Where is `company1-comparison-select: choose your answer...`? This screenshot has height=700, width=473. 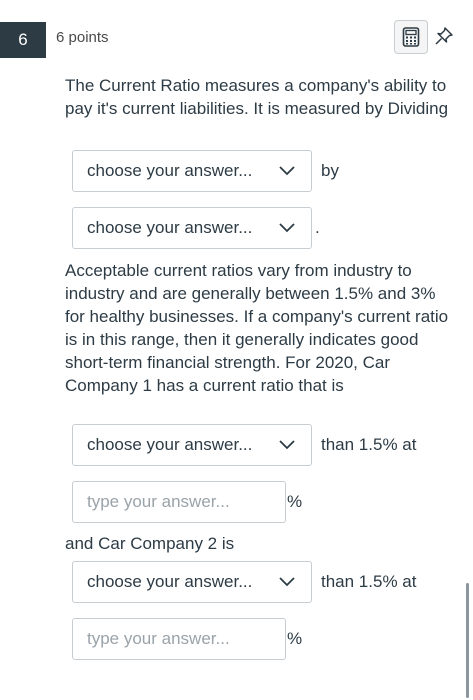 company1-comparison-select: choose your answer... is located at coordinates (192, 445).